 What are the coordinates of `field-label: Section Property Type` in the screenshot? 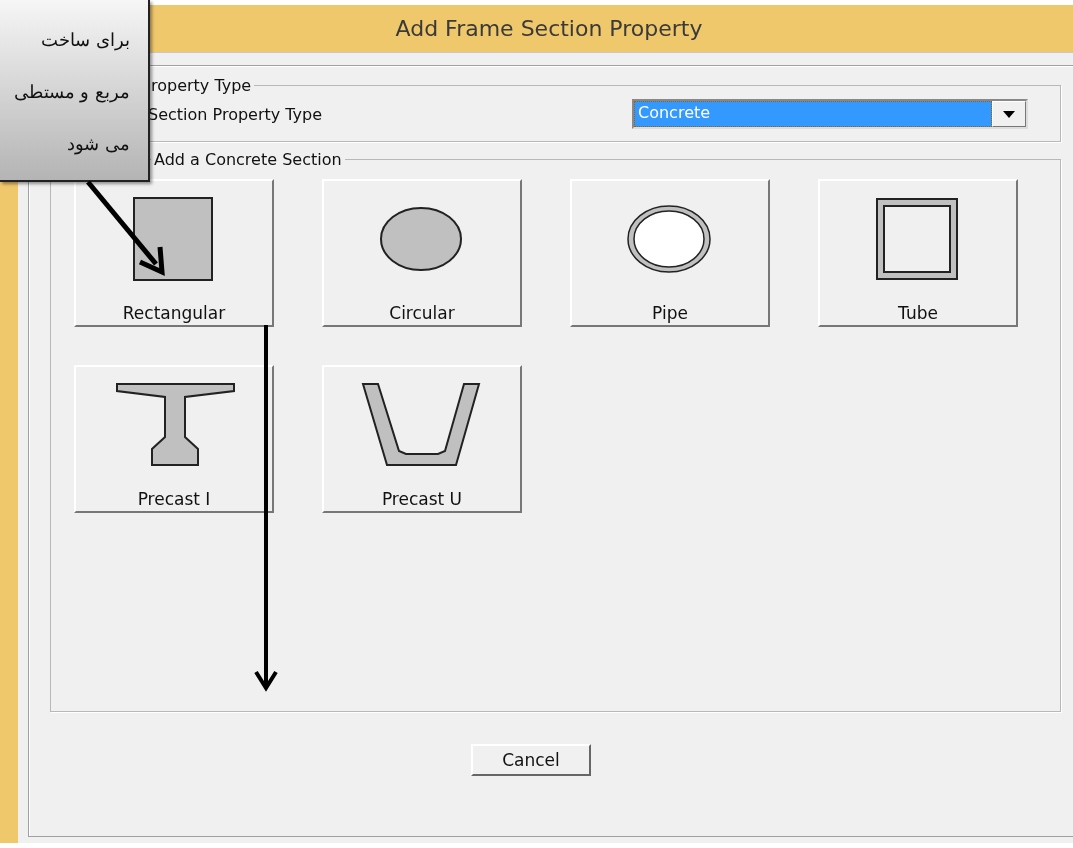 It's located at (235, 114).